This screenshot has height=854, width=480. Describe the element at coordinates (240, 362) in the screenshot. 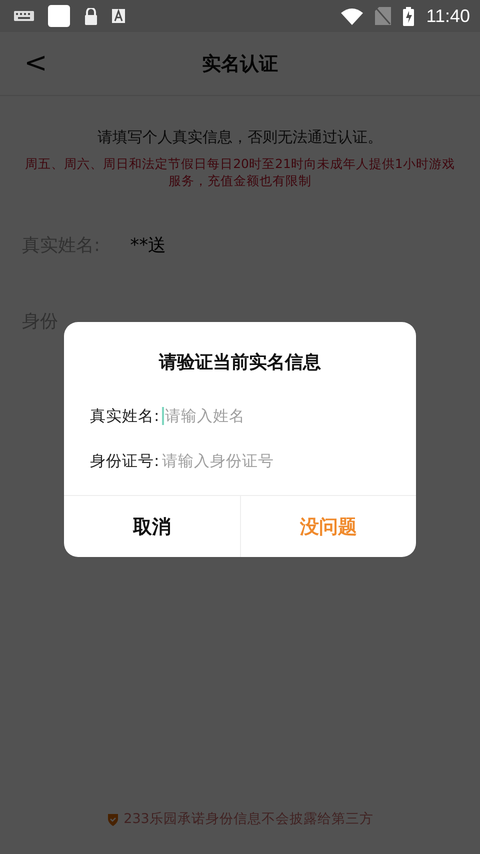

I see `dialog-title: 请验证当前实名信息` at that location.